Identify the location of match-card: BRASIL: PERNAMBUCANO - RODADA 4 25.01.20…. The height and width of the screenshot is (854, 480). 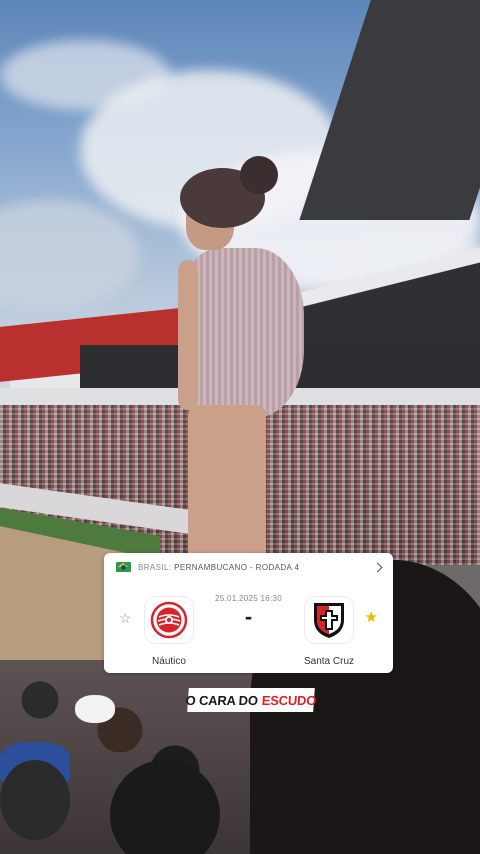
(248, 613).